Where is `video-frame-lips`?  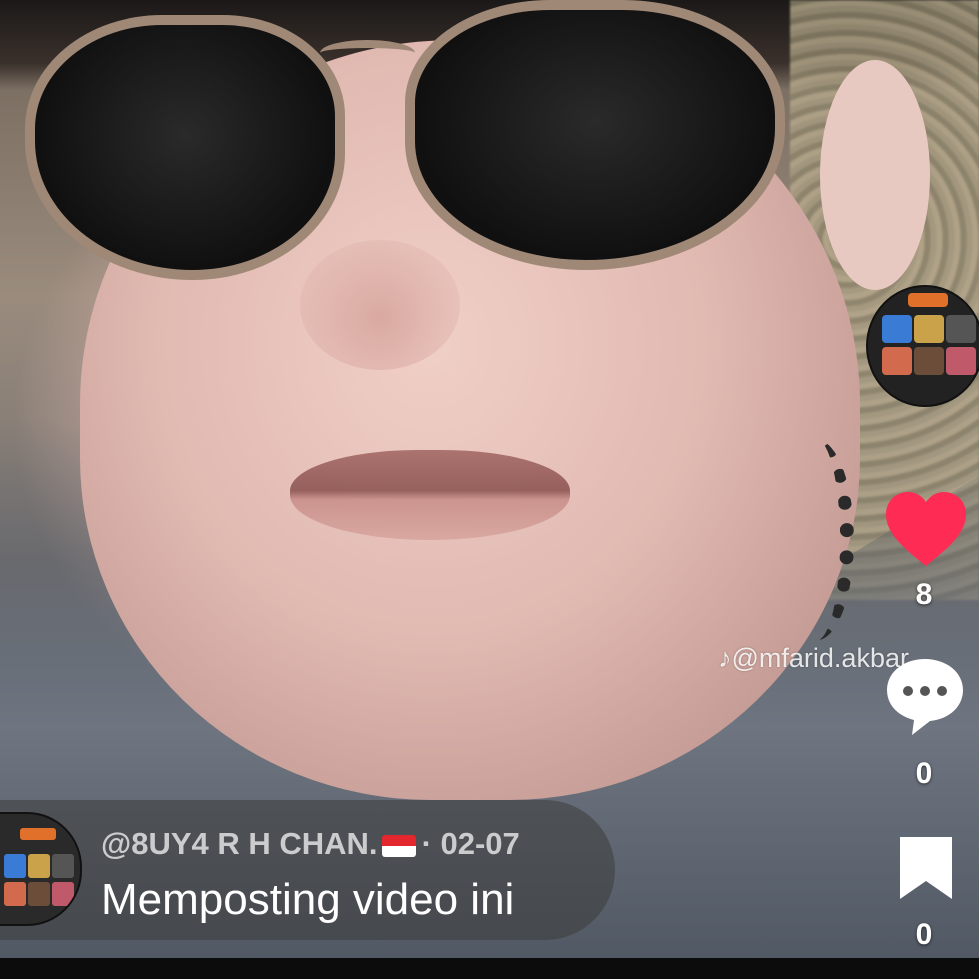
video-frame-lips is located at coordinates (430, 495).